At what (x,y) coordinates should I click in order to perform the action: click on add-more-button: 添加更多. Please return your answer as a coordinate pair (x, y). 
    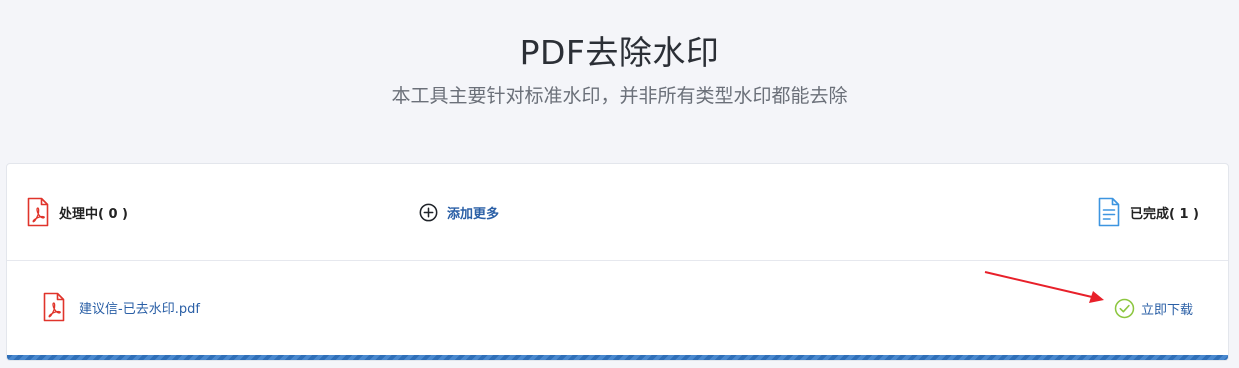
    Looking at the image, I should click on (459, 212).